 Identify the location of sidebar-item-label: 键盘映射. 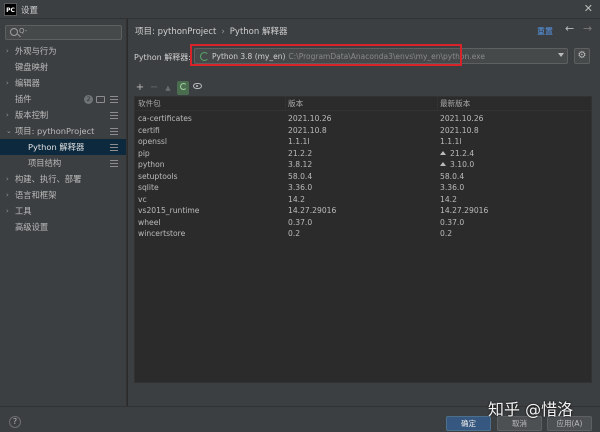
(32, 67).